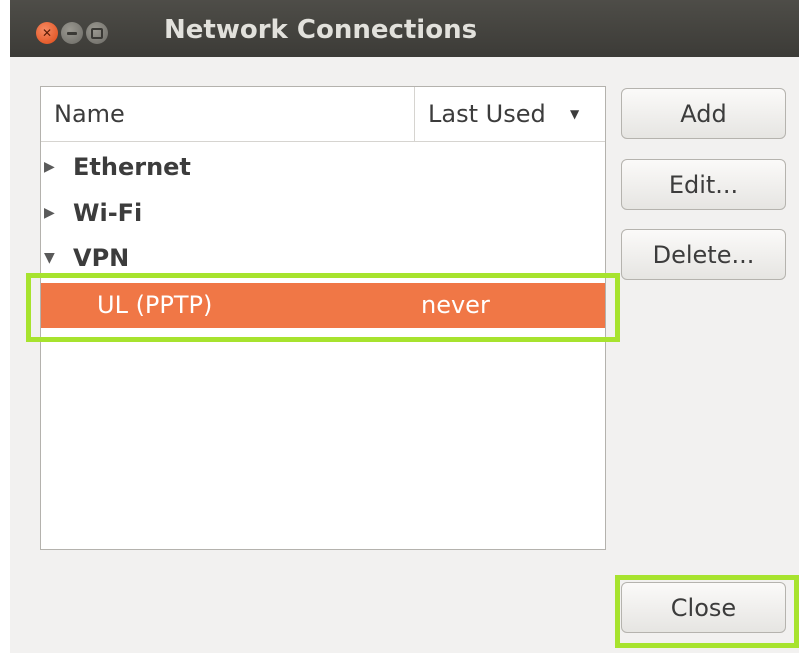 The height and width of the screenshot is (653, 799). Describe the element at coordinates (89, 114) in the screenshot. I see `column-header-name: Name` at that location.